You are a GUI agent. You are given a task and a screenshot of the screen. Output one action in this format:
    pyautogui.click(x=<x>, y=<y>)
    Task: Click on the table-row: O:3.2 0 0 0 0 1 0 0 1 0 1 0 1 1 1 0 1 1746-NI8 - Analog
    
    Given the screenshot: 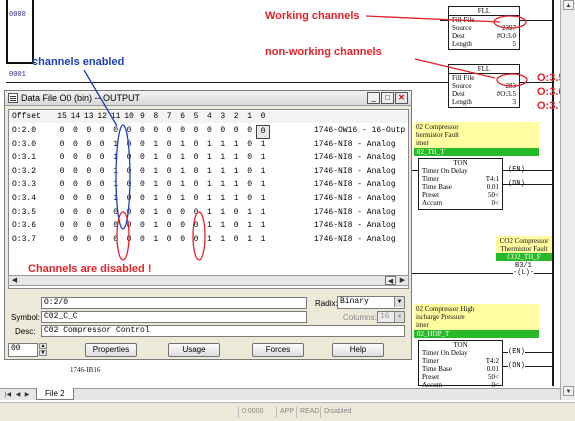 What is the action you would take?
    pyautogui.click(x=208, y=172)
    